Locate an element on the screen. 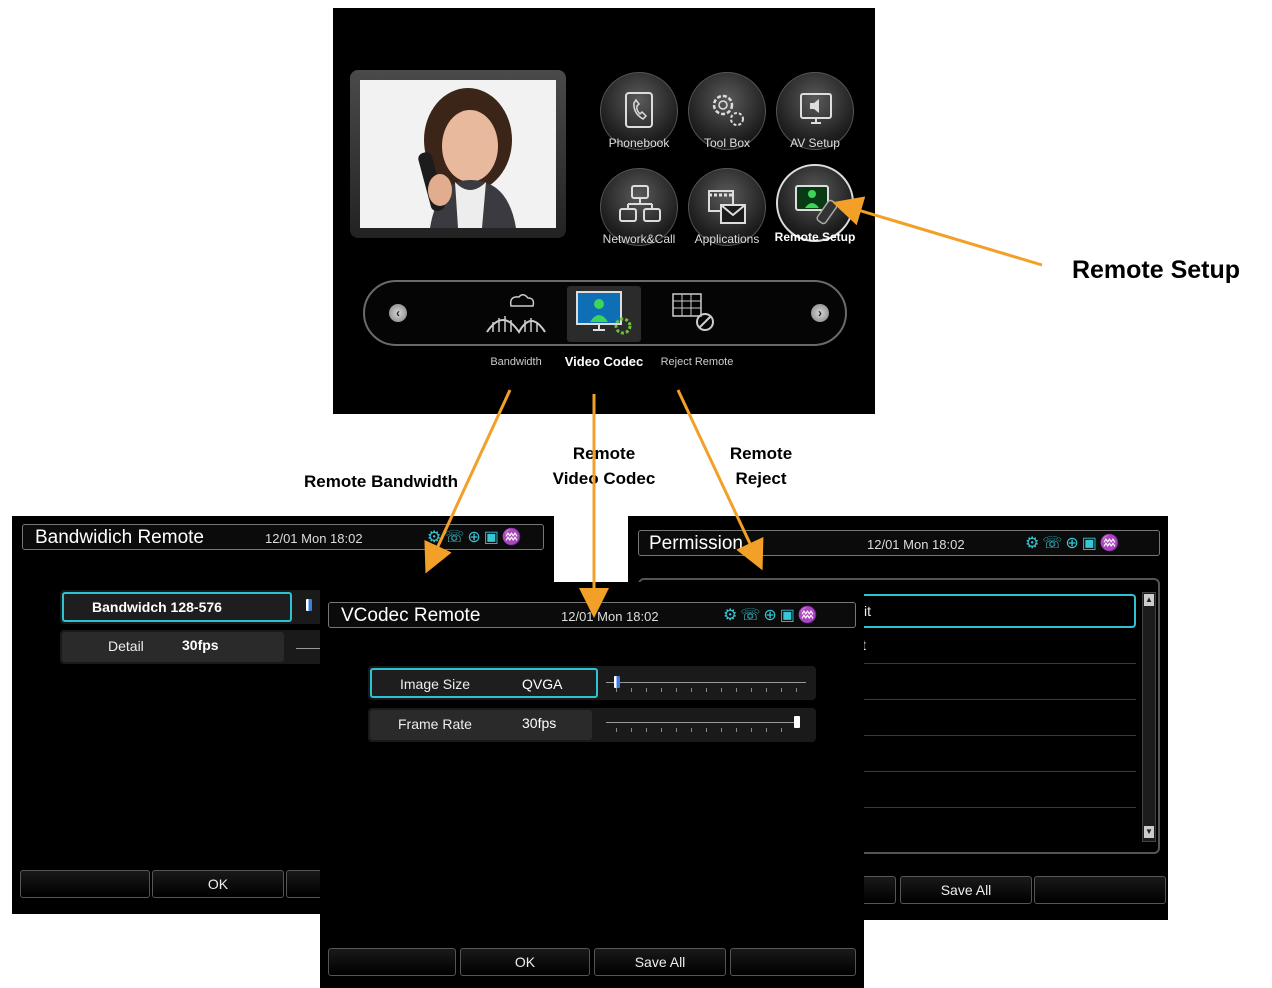  page-title: Bandwidich Remote is located at coordinates (119, 537).